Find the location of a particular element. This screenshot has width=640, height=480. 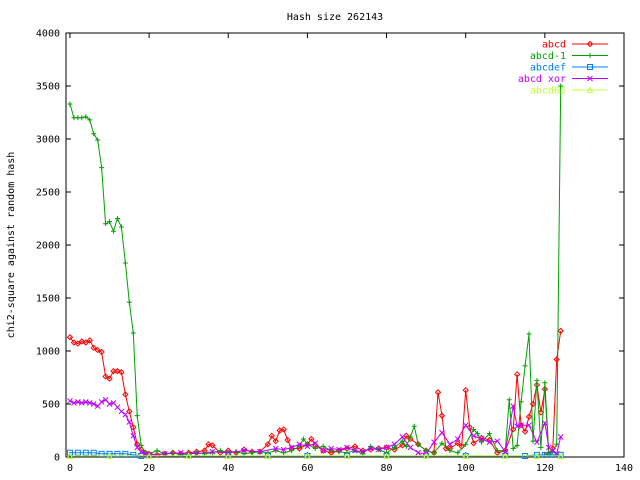

y-tick-label: 1500 is located at coordinates (48, 299).